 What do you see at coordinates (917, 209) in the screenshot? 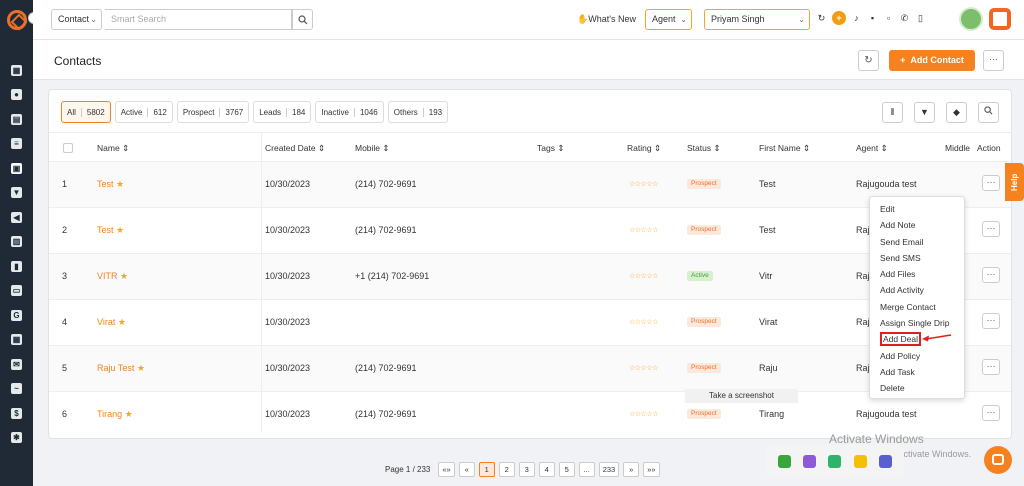
I see `menu-item-edit: Edit` at bounding box center [917, 209].